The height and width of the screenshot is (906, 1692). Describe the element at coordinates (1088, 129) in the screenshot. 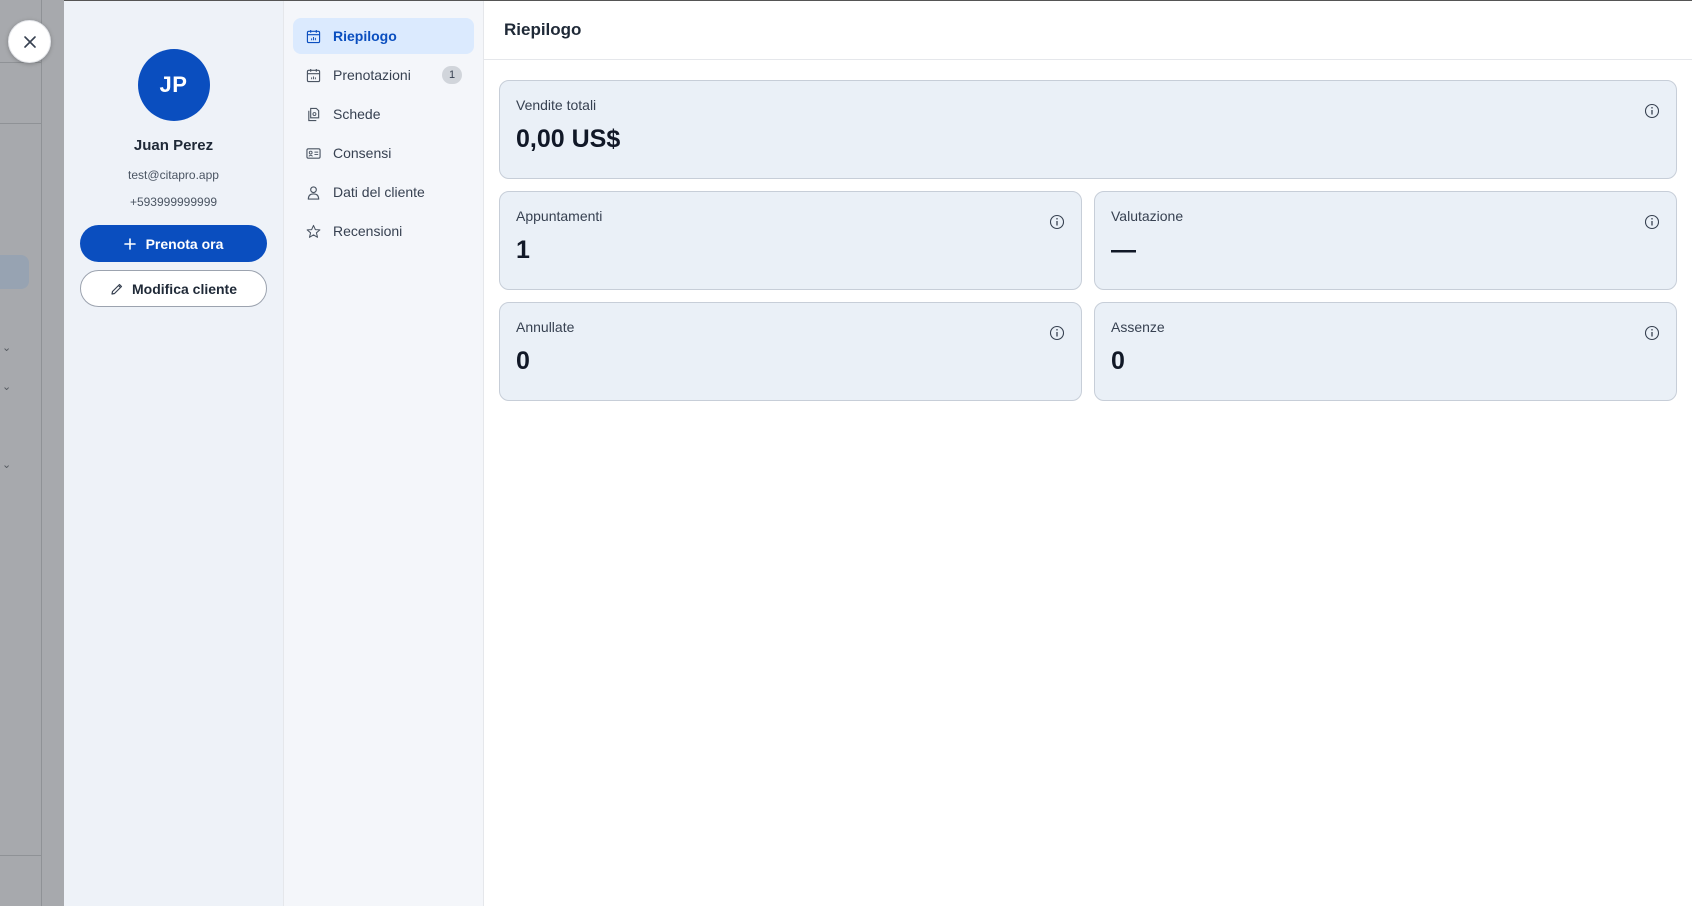

I see `stat-card-total-sales: Vendite totali 0,00 US$` at that location.